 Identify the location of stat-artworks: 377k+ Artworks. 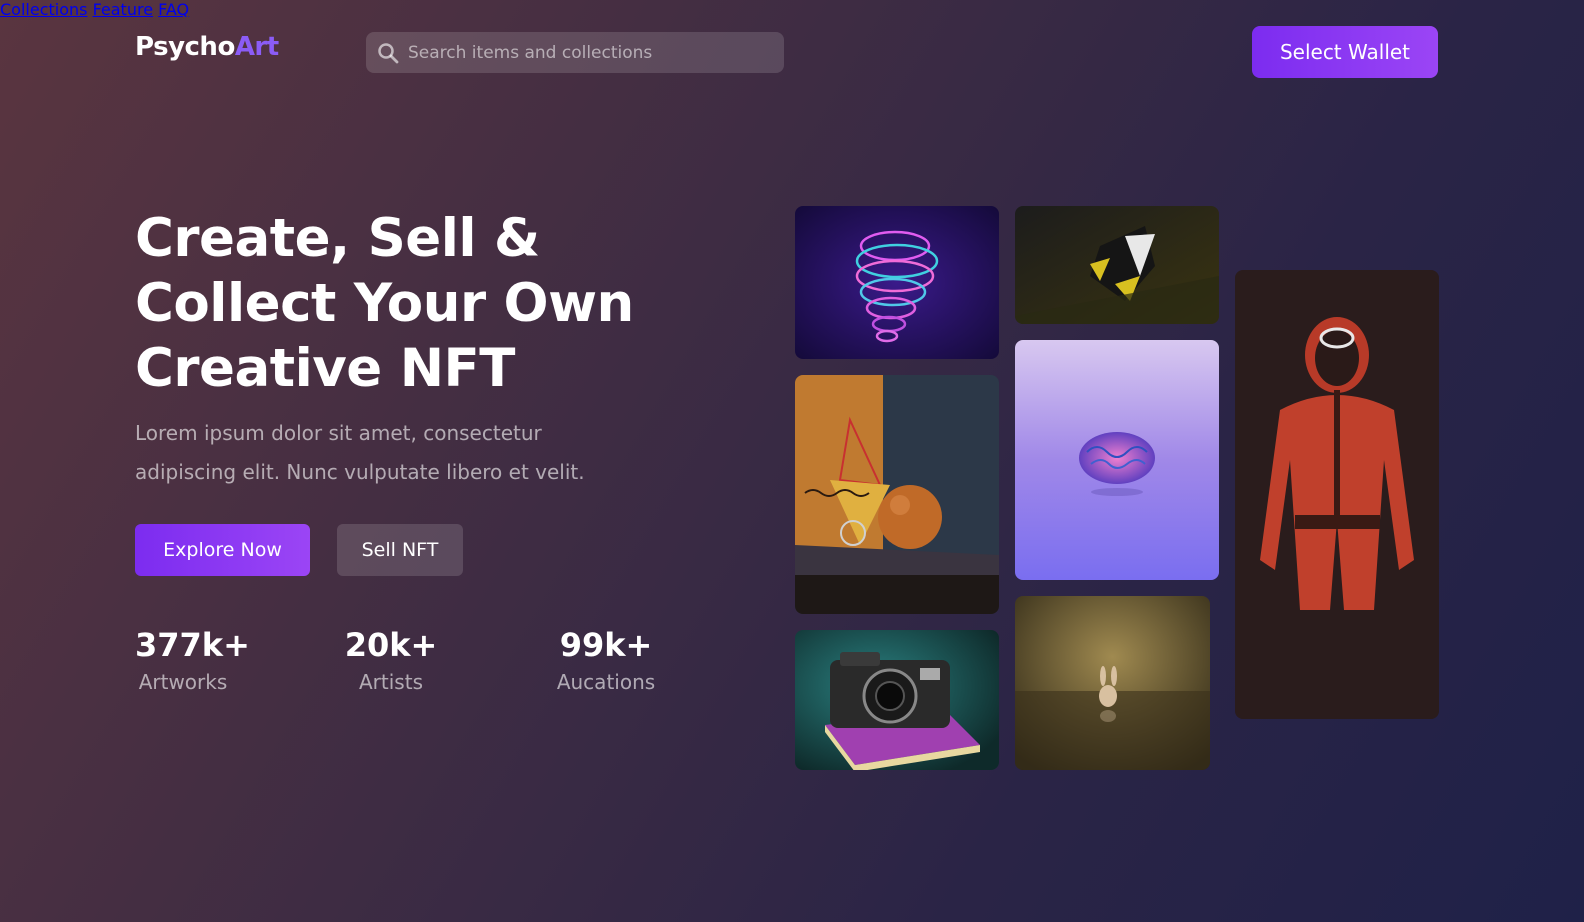
(192, 660).